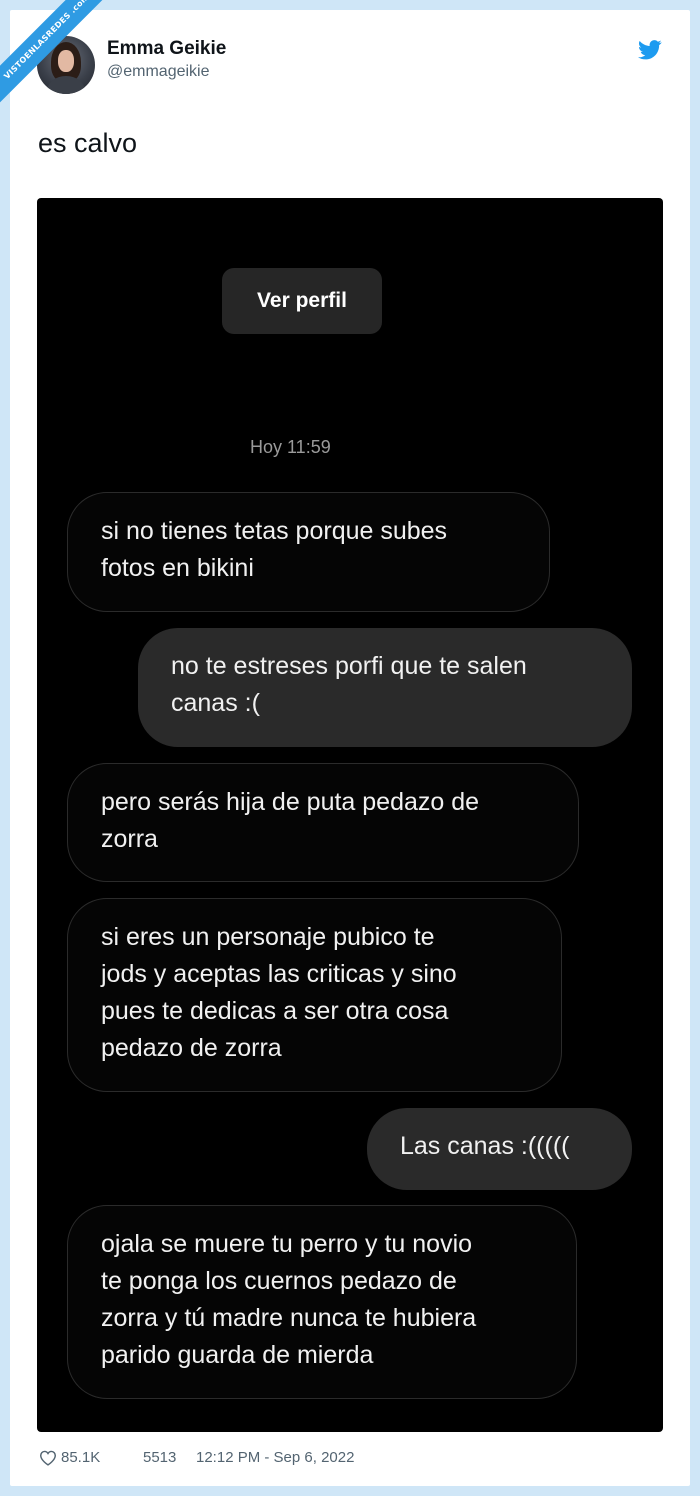  What do you see at coordinates (129, 839) in the screenshot?
I see `message-line: zorra` at bounding box center [129, 839].